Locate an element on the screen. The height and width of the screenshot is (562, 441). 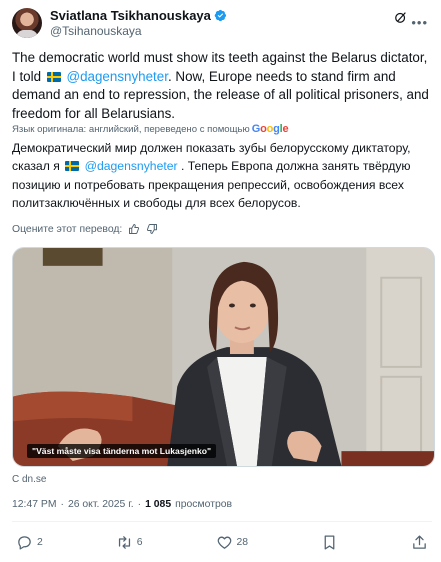
grok-icon is located at coordinates (401, 17).